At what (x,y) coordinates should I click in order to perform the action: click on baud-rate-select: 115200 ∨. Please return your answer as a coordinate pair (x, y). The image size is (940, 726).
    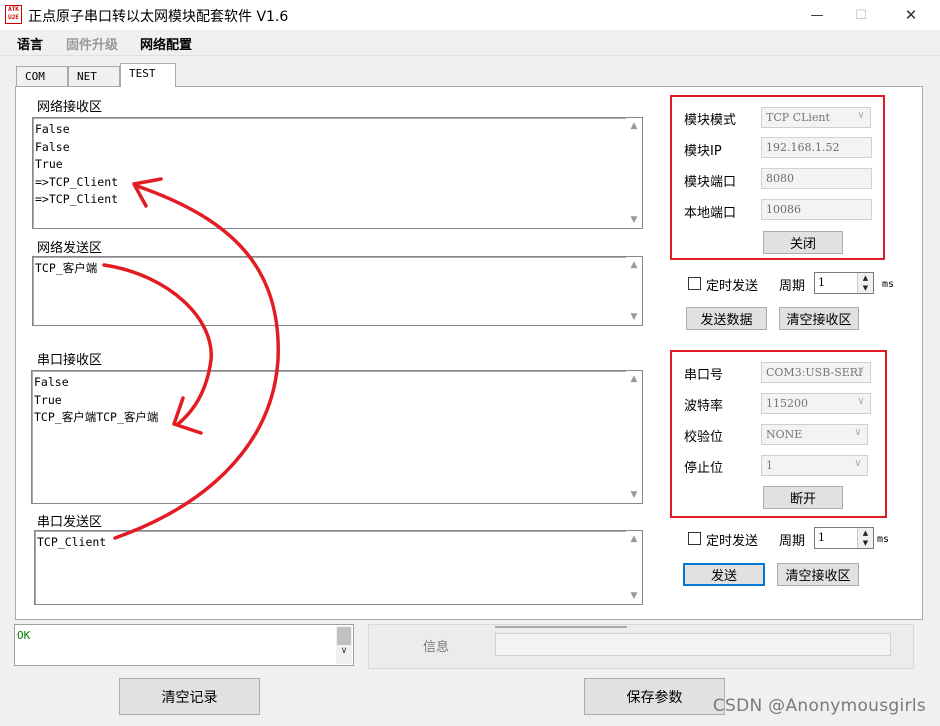
    Looking at the image, I should click on (816, 403).